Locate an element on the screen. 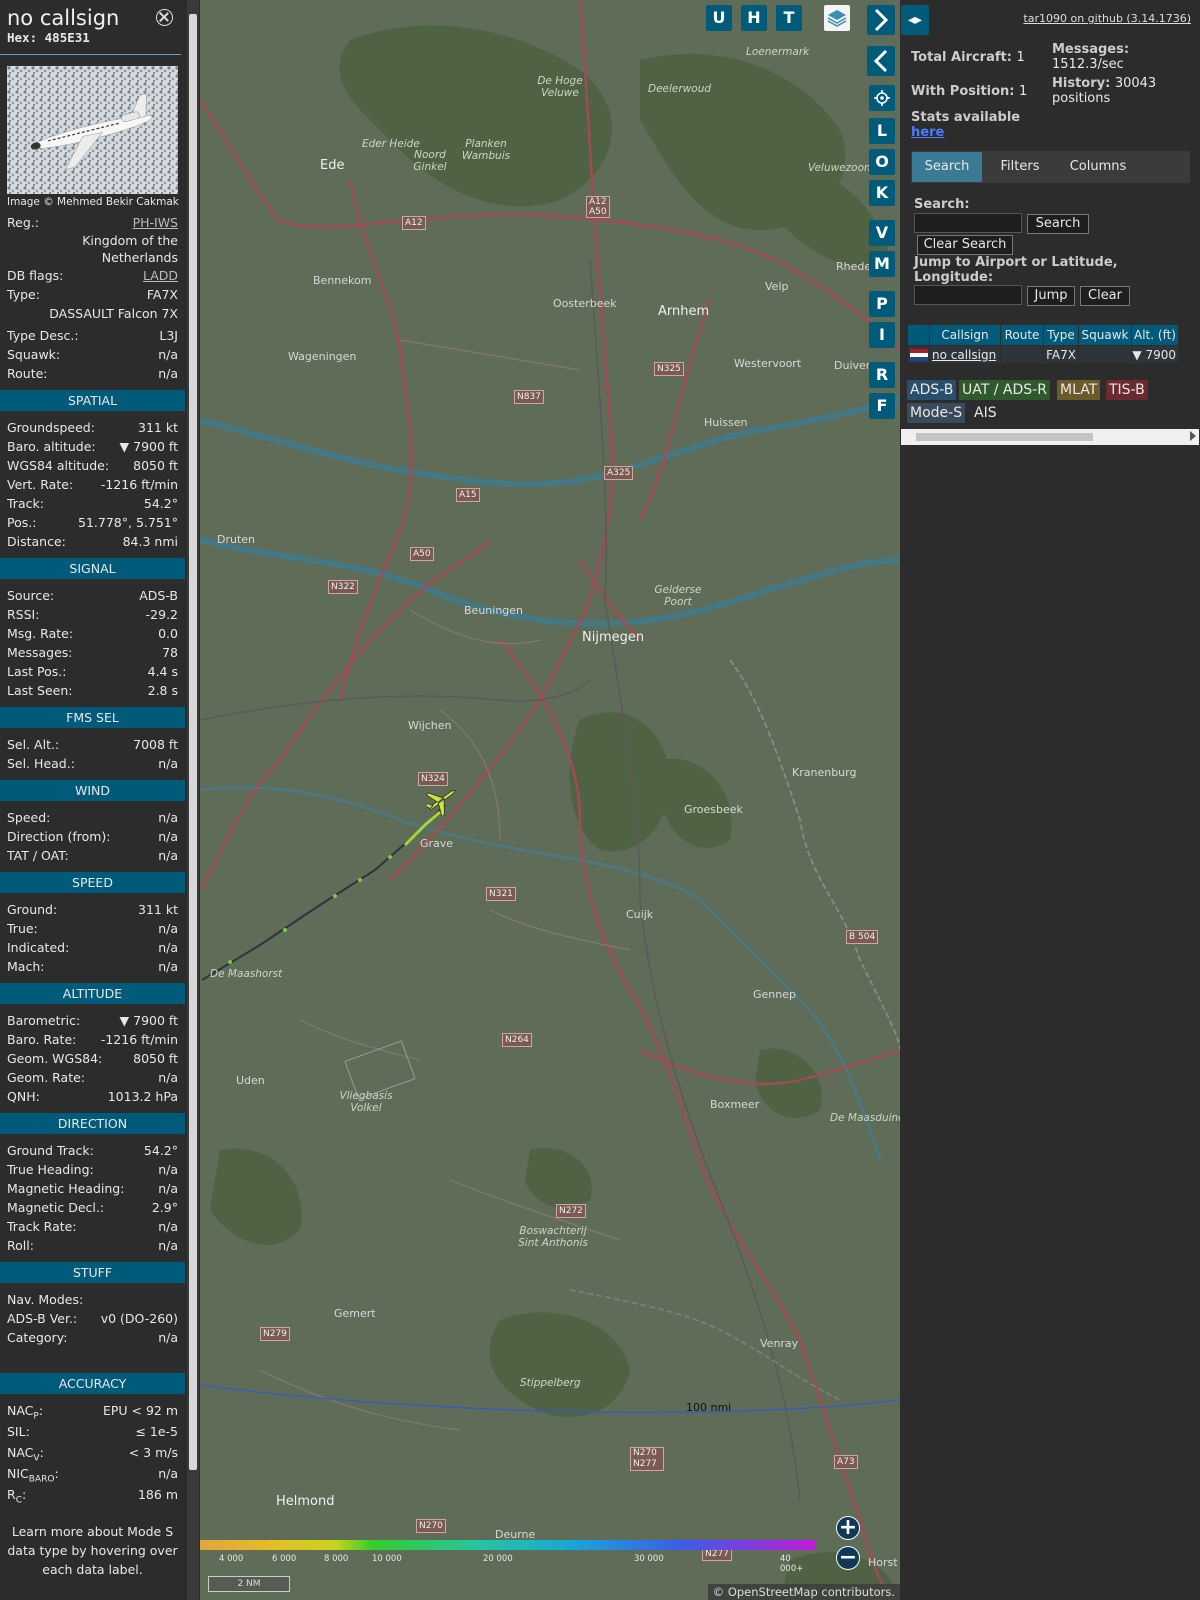 This screenshot has width=1200, height=1600. toggle-v-button: V is located at coordinates (882, 233).